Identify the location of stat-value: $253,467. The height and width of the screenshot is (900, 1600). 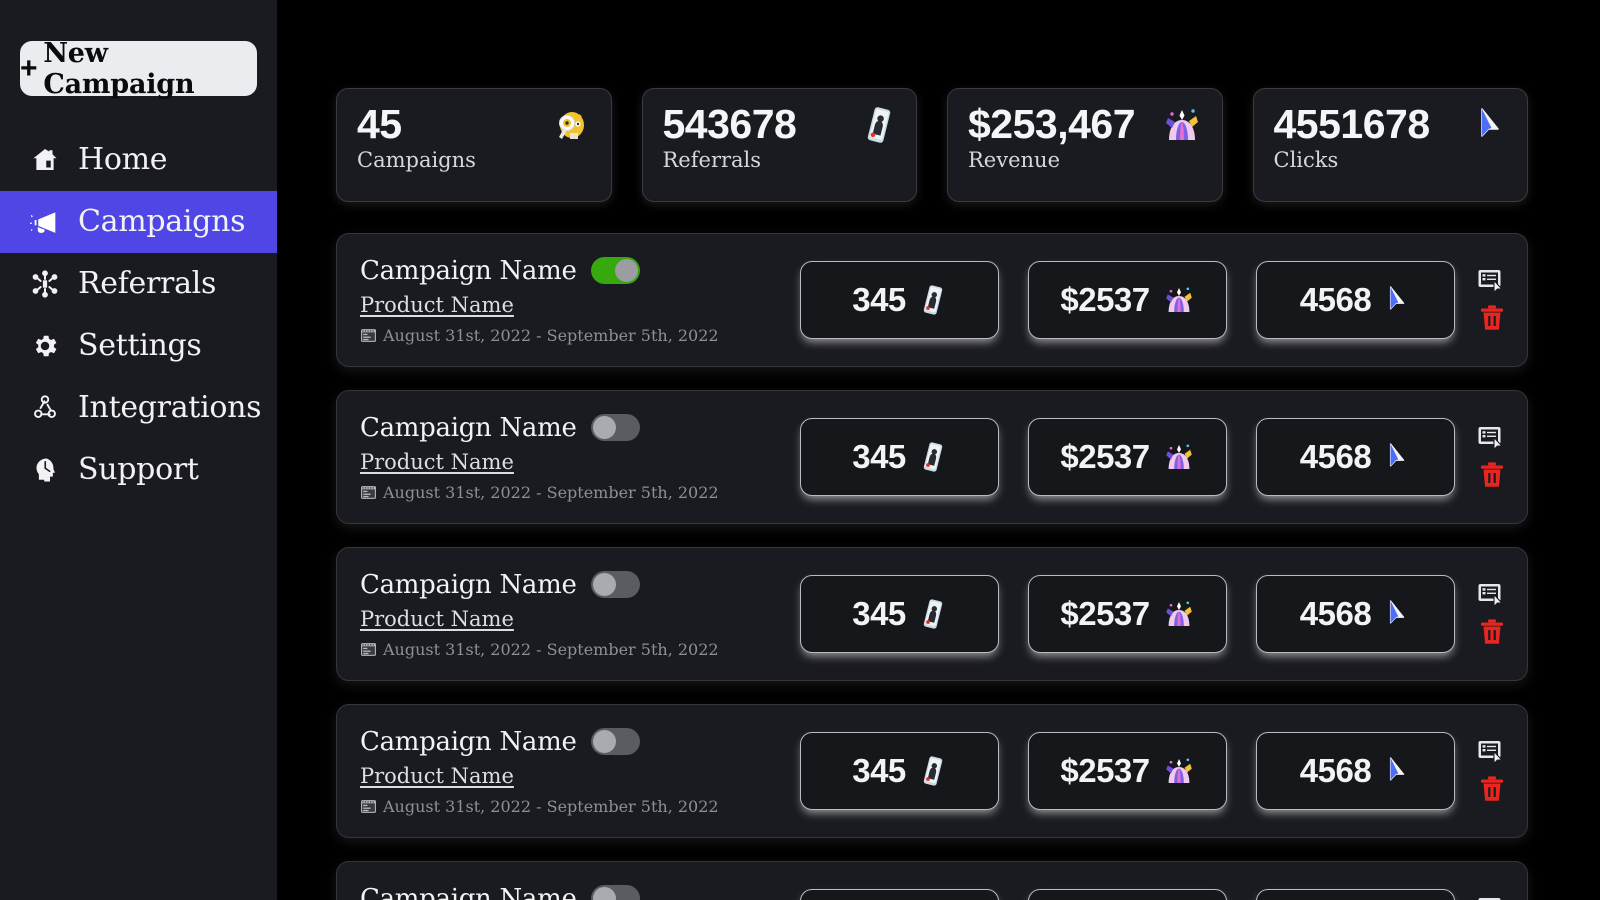
(1052, 124).